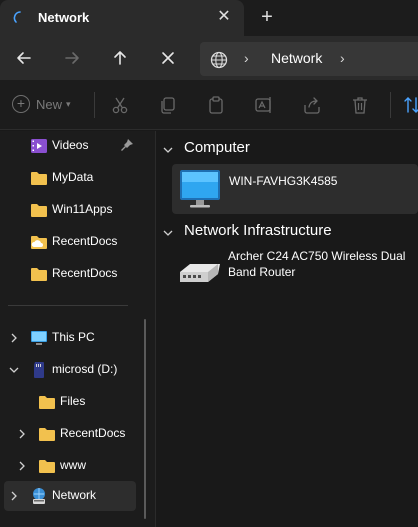  I want to click on sidebar-item-files: Files, so click(76, 402).